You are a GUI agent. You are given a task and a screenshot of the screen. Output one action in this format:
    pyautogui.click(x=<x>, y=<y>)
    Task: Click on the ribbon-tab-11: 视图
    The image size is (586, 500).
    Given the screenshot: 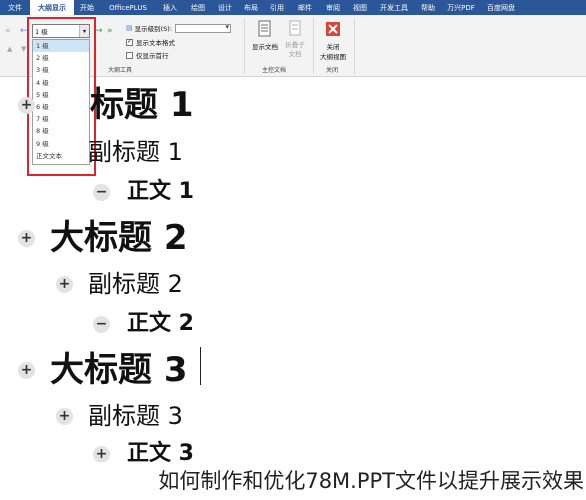 What is the action you would take?
    pyautogui.click(x=360, y=7)
    